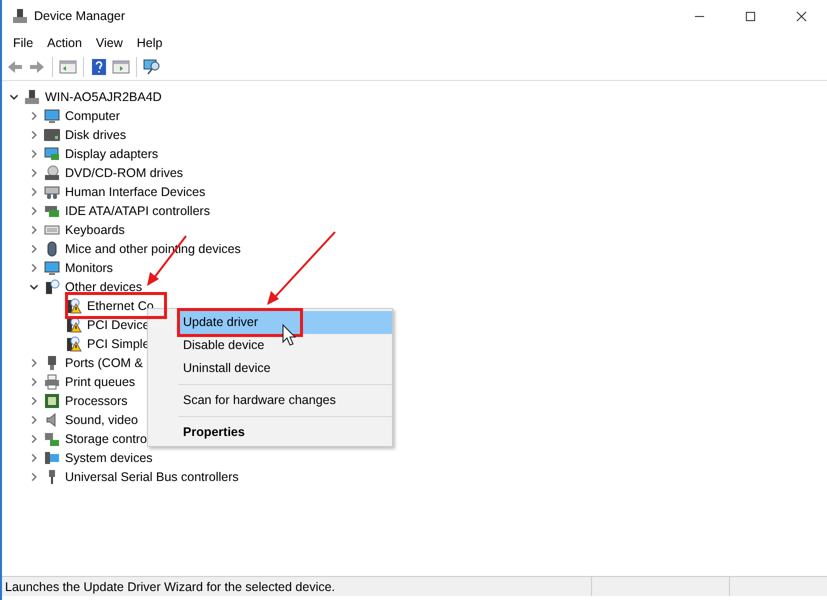 This screenshot has width=827, height=600. Describe the element at coordinates (101, 420) in the screenshot. I see `tree-item: Sound, video` at that location.